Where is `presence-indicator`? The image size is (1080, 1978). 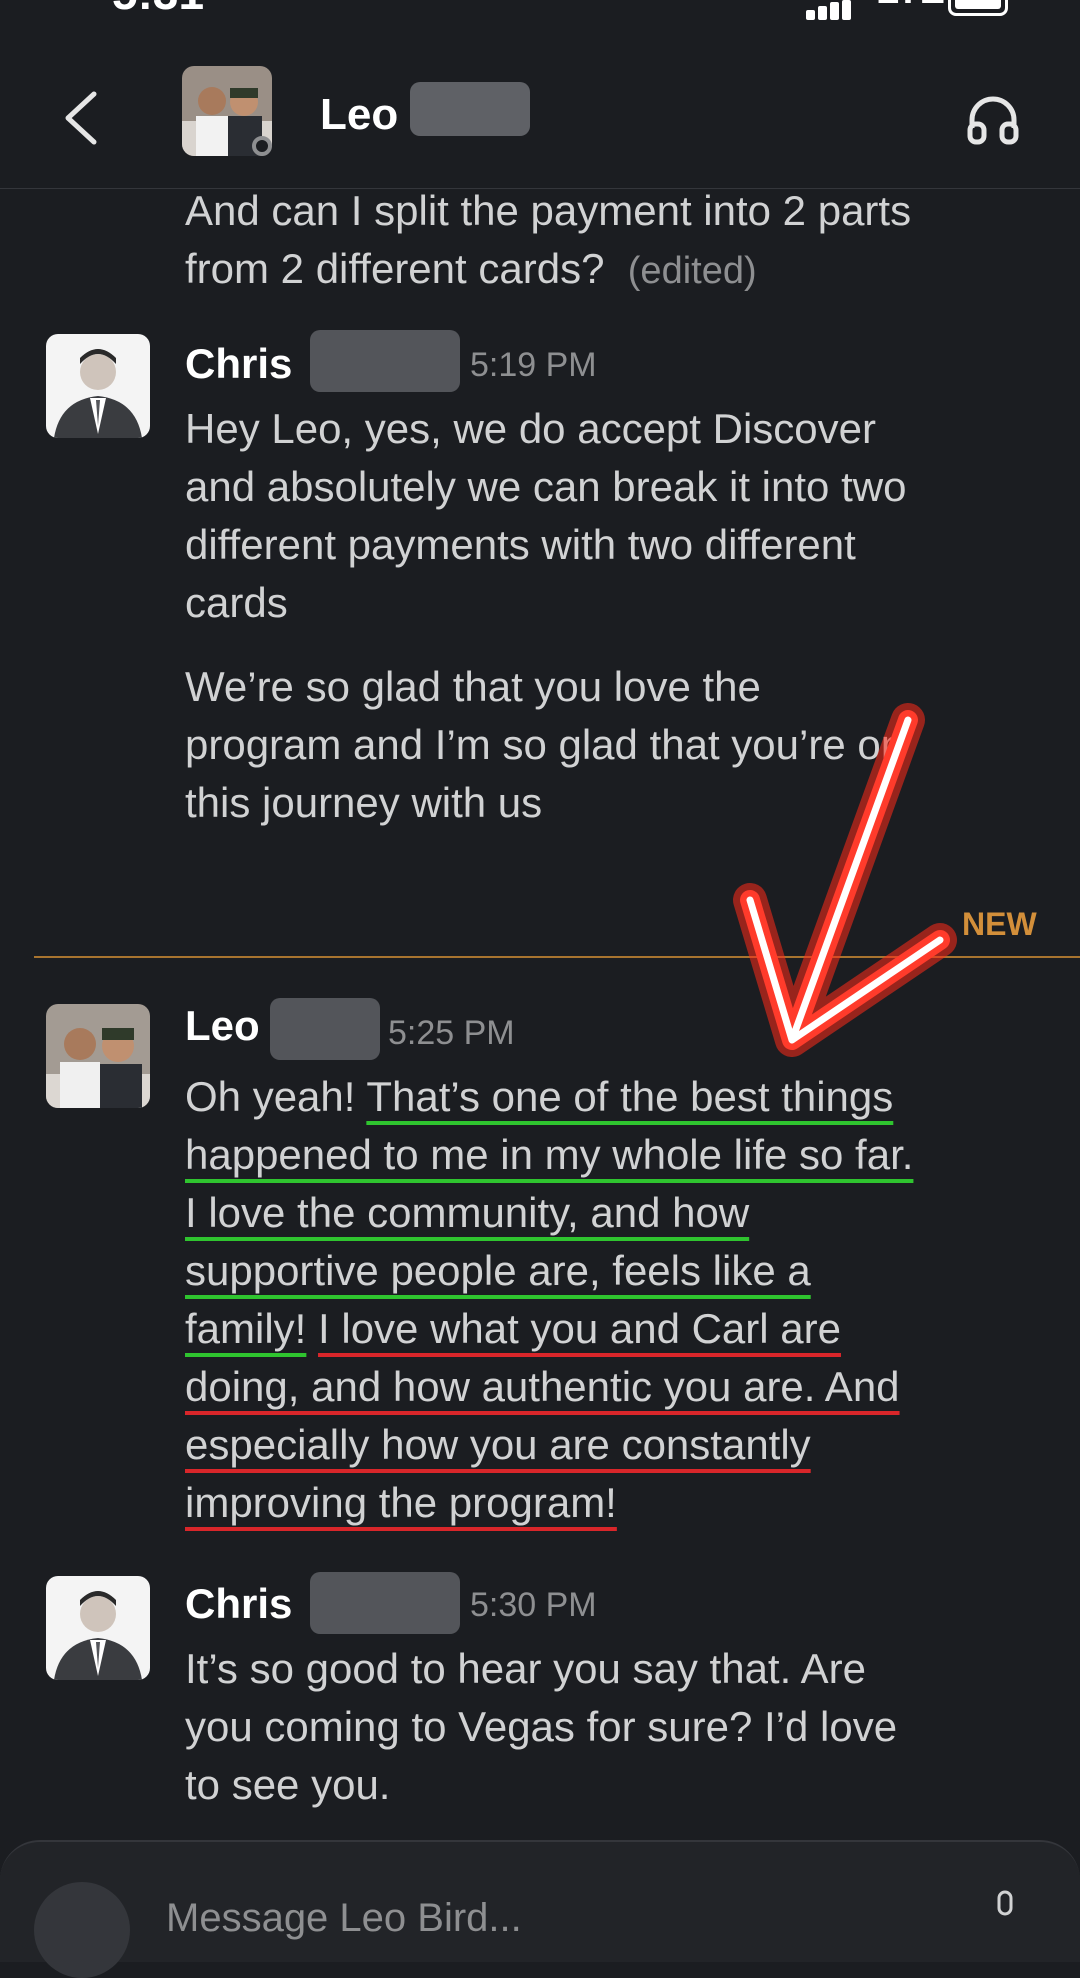
presence-indicator is located at coordinates (262, 146).